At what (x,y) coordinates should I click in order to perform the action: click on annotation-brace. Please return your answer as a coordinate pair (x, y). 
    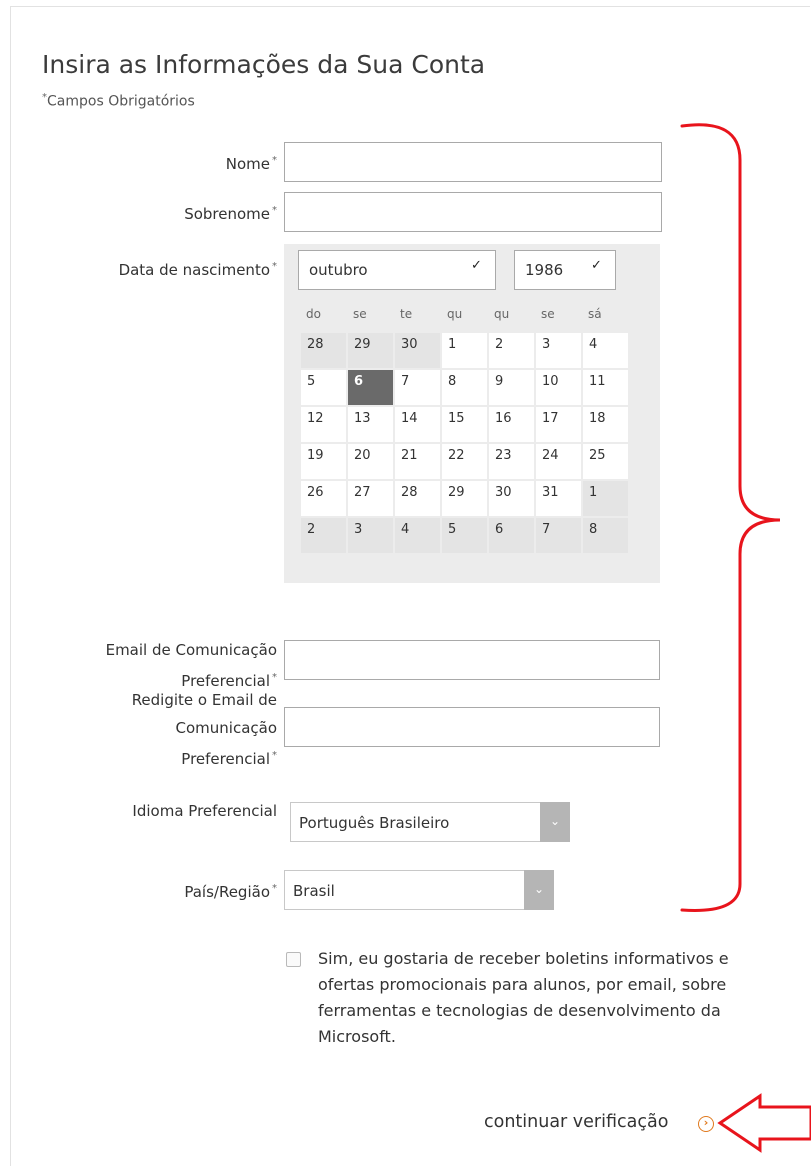
    Looking at the image, I should click on (730, 517).